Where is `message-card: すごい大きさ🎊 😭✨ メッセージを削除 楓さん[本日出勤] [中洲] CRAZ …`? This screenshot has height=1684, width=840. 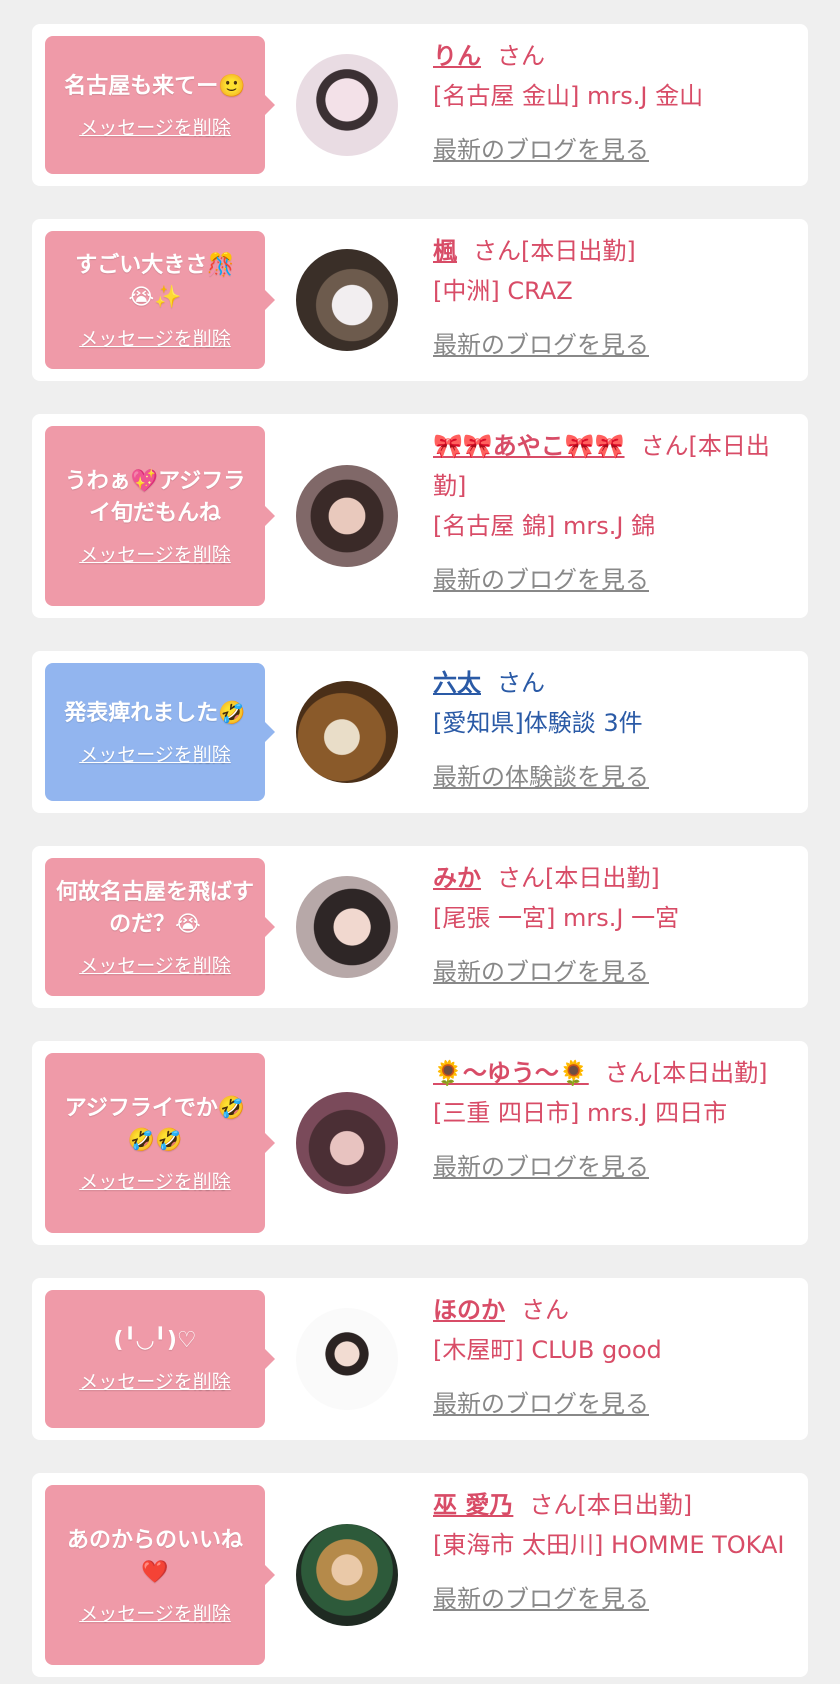 message-card: すごい大きさ🎊 😭✨ メッセージを削除 楓さん[本日出勤] [中洲] CRAZ … is located at coordinates (420, 300).